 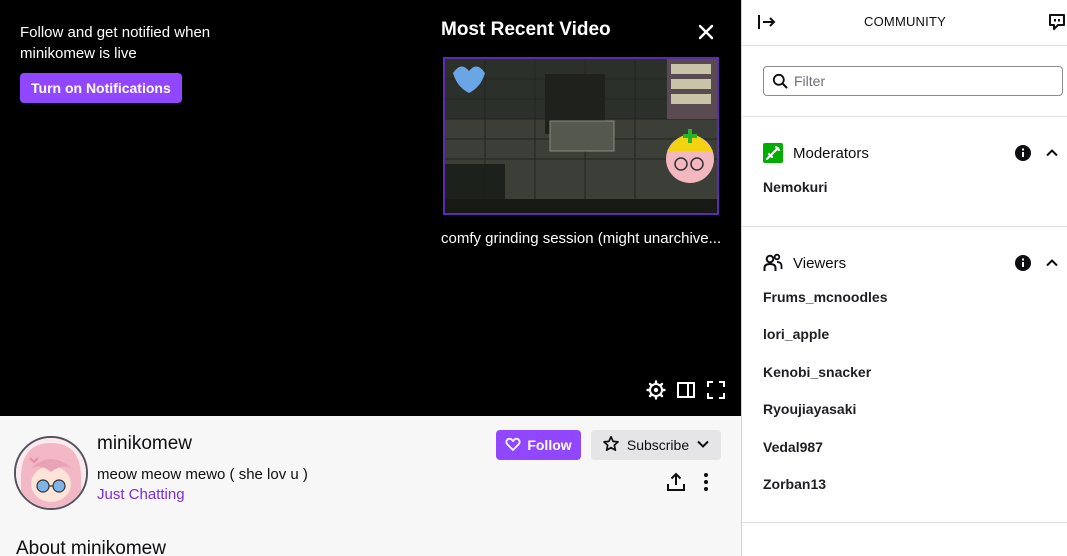 I want to click on channel-name: minikomew, so click(x=144, y=444).